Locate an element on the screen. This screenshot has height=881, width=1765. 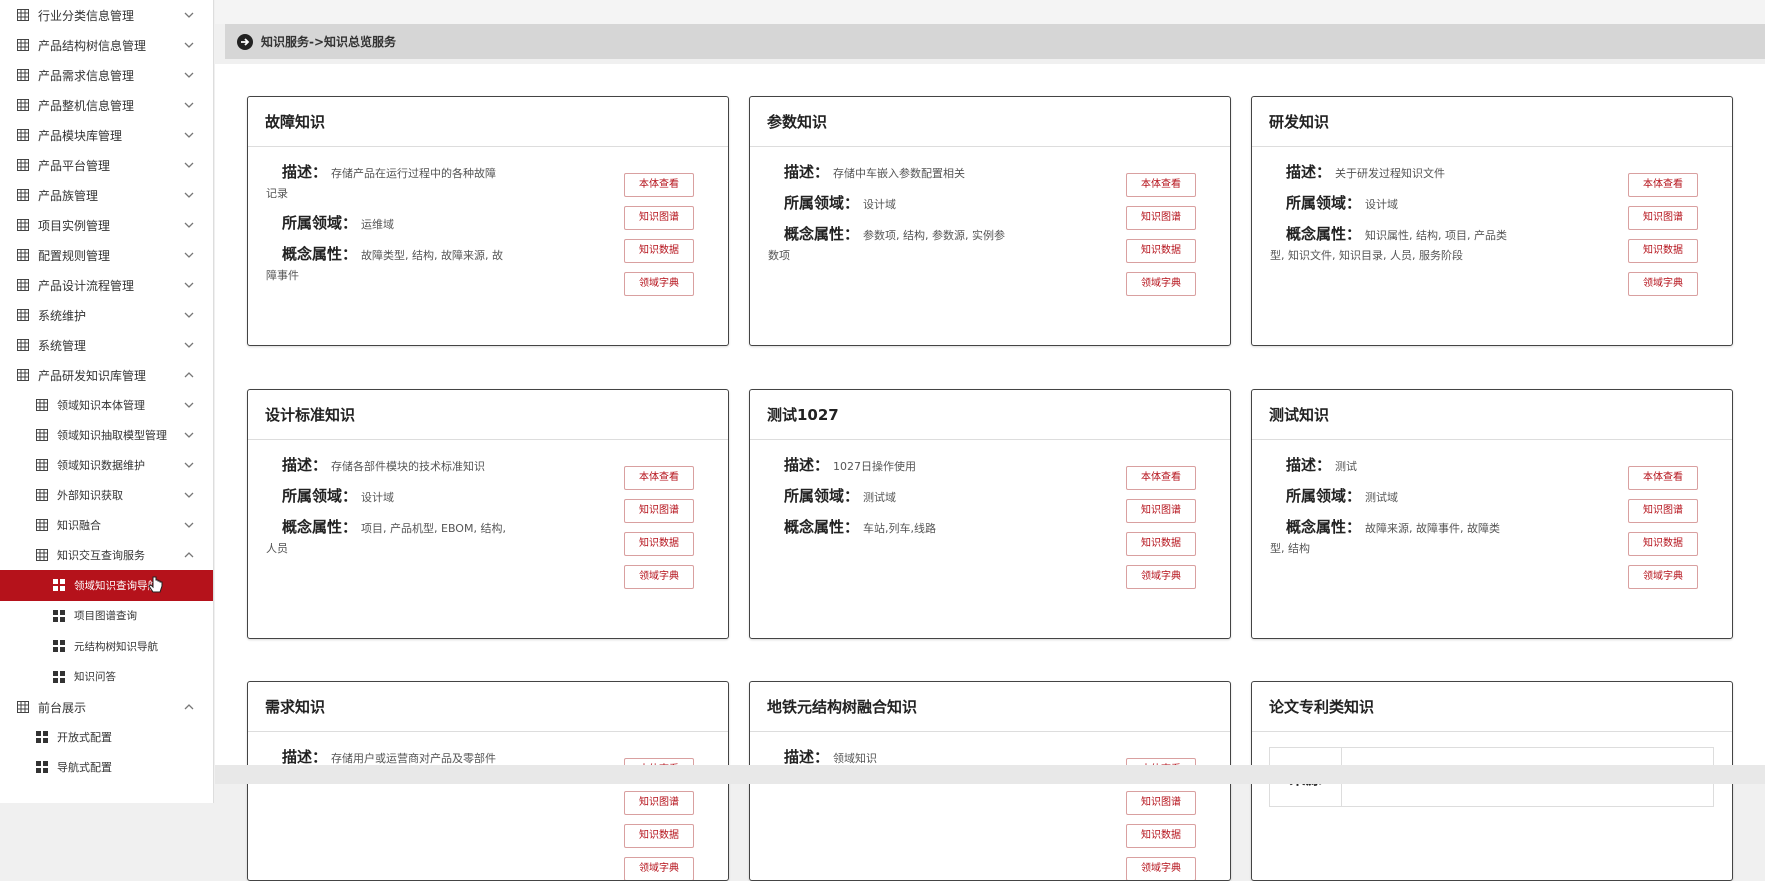
sidebar-subitem-1: 领域知识抽取模型管理 is located at coordinates (106, 435).